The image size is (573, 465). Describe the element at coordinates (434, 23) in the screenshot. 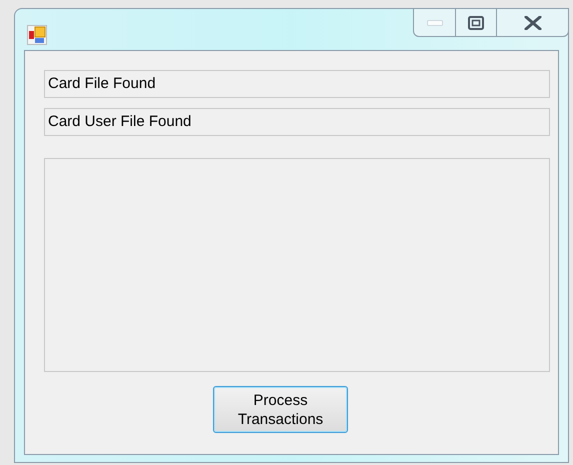

I see `minimize-icon` at that location.